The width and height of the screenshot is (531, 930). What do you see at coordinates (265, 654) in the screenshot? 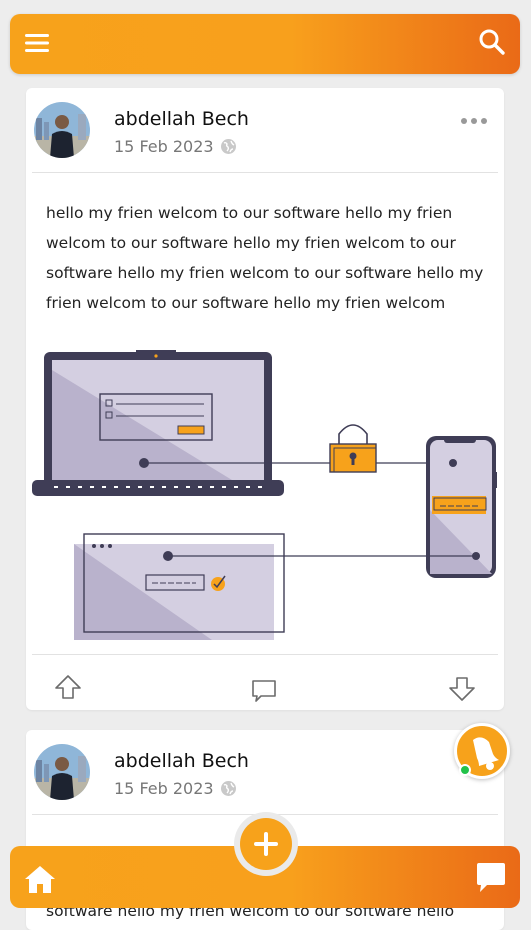
I see `post-actions-divider` at bounding box center [265, 654].